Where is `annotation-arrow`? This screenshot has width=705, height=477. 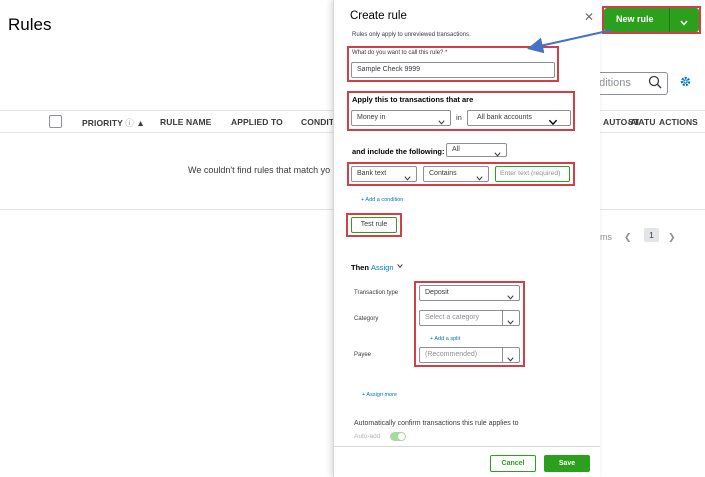
annotation-arrow is located at coordinates (570, 41).